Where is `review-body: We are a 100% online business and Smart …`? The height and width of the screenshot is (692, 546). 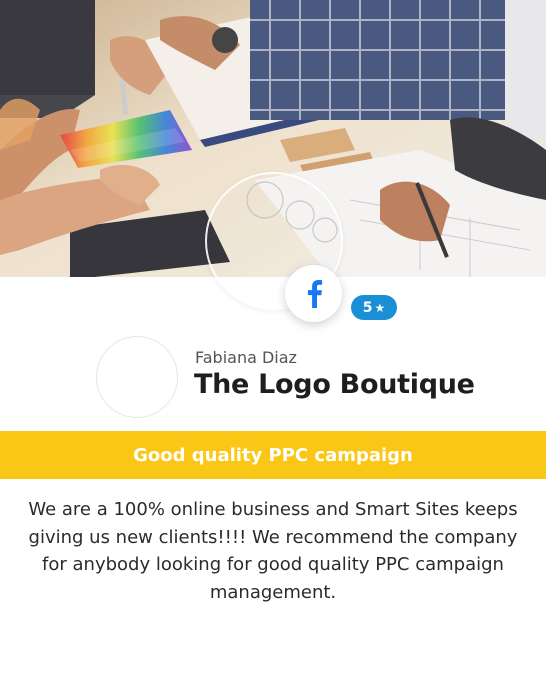 review-body: We are a 100% online business and Smart … is located at coordinates (273, 551).